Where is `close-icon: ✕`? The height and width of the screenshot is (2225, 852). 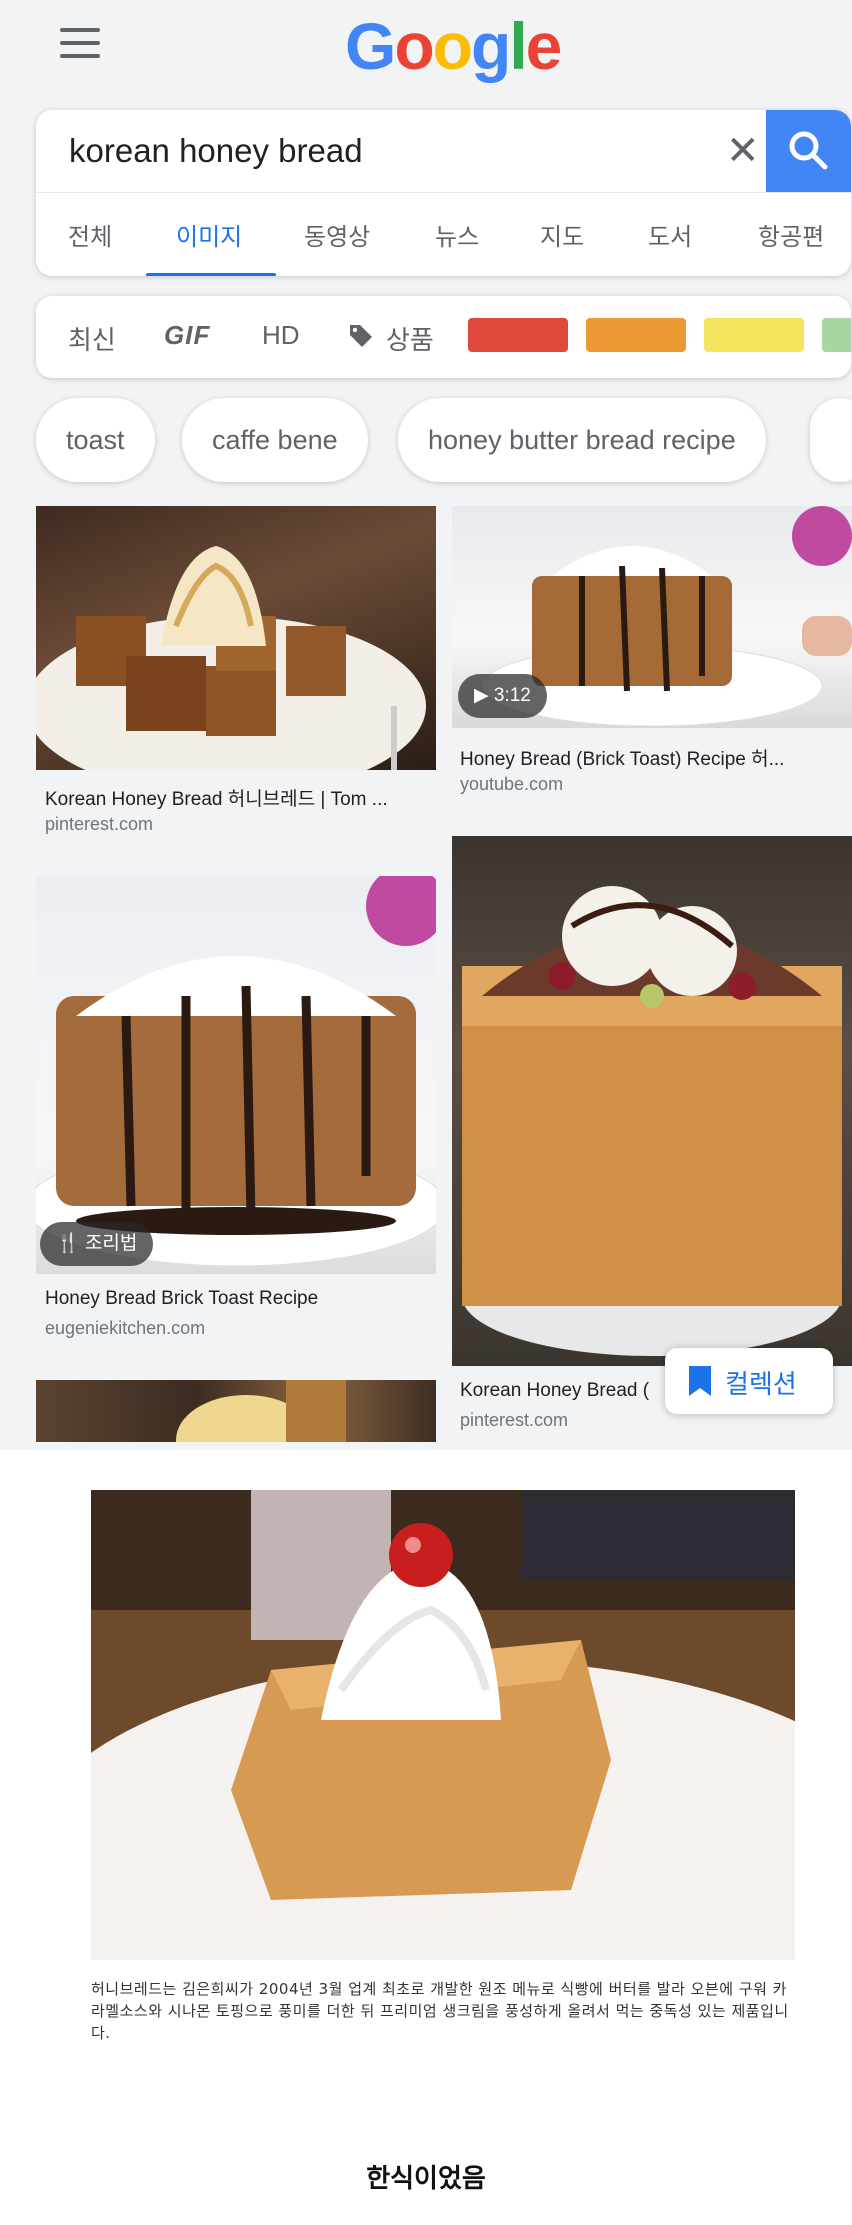 close-icon: ✕ is located at coordinates (743, 151).